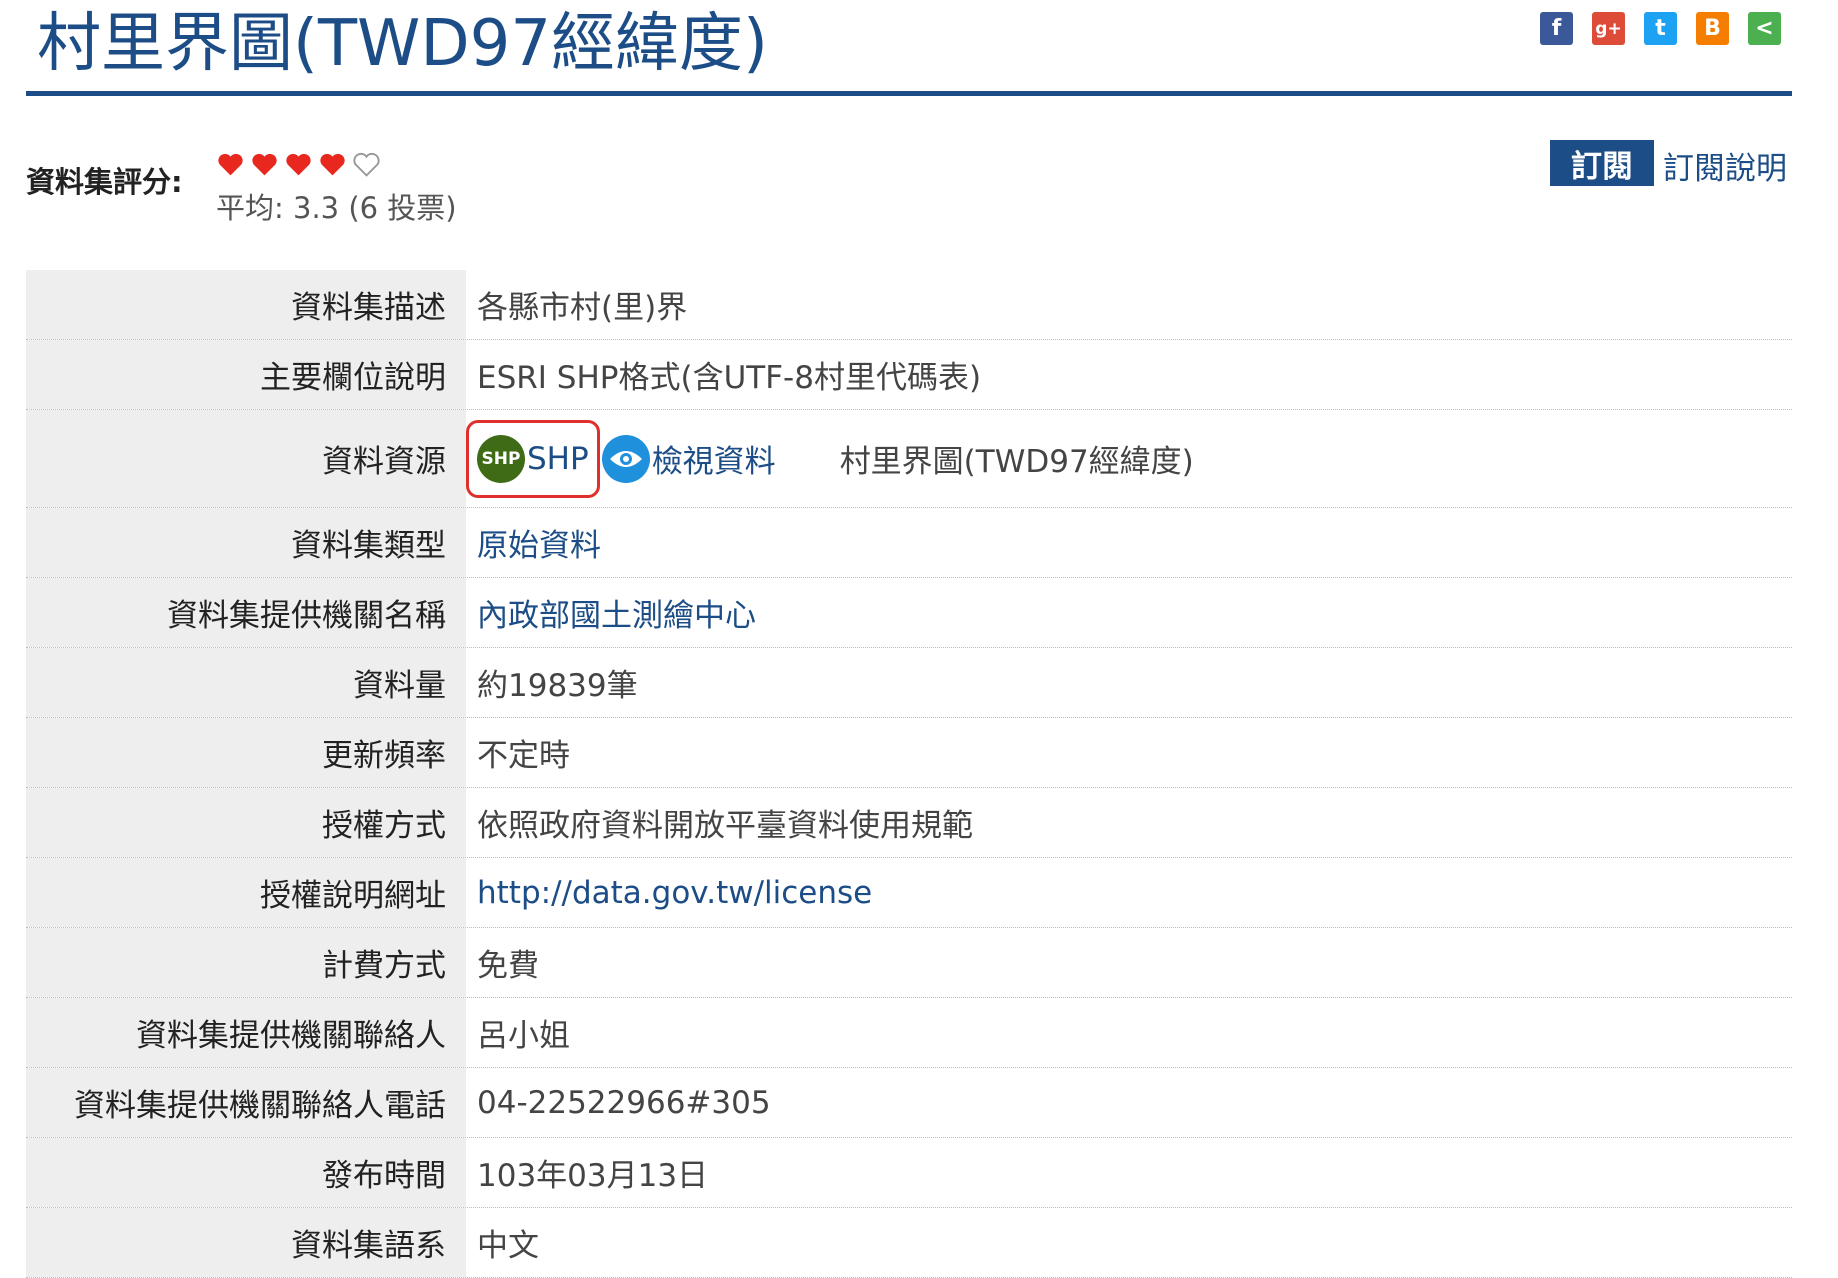 Image resolution: width=1838 pixels, height=1278 pixels. Describe the element at coordinates (246, 962) in the screenshot. I see `detail-key: 計費方式` at that location.